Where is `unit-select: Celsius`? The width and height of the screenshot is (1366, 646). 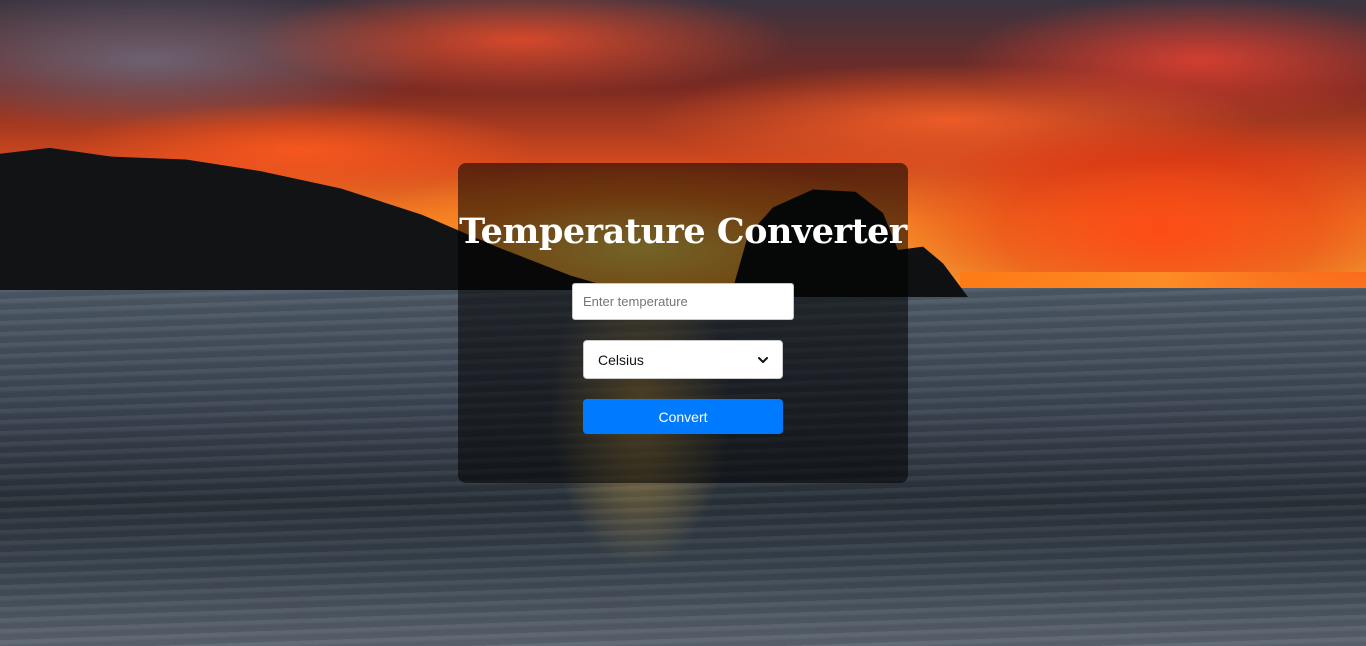
unit-select: Celsius is located at coordinates (683, 359).